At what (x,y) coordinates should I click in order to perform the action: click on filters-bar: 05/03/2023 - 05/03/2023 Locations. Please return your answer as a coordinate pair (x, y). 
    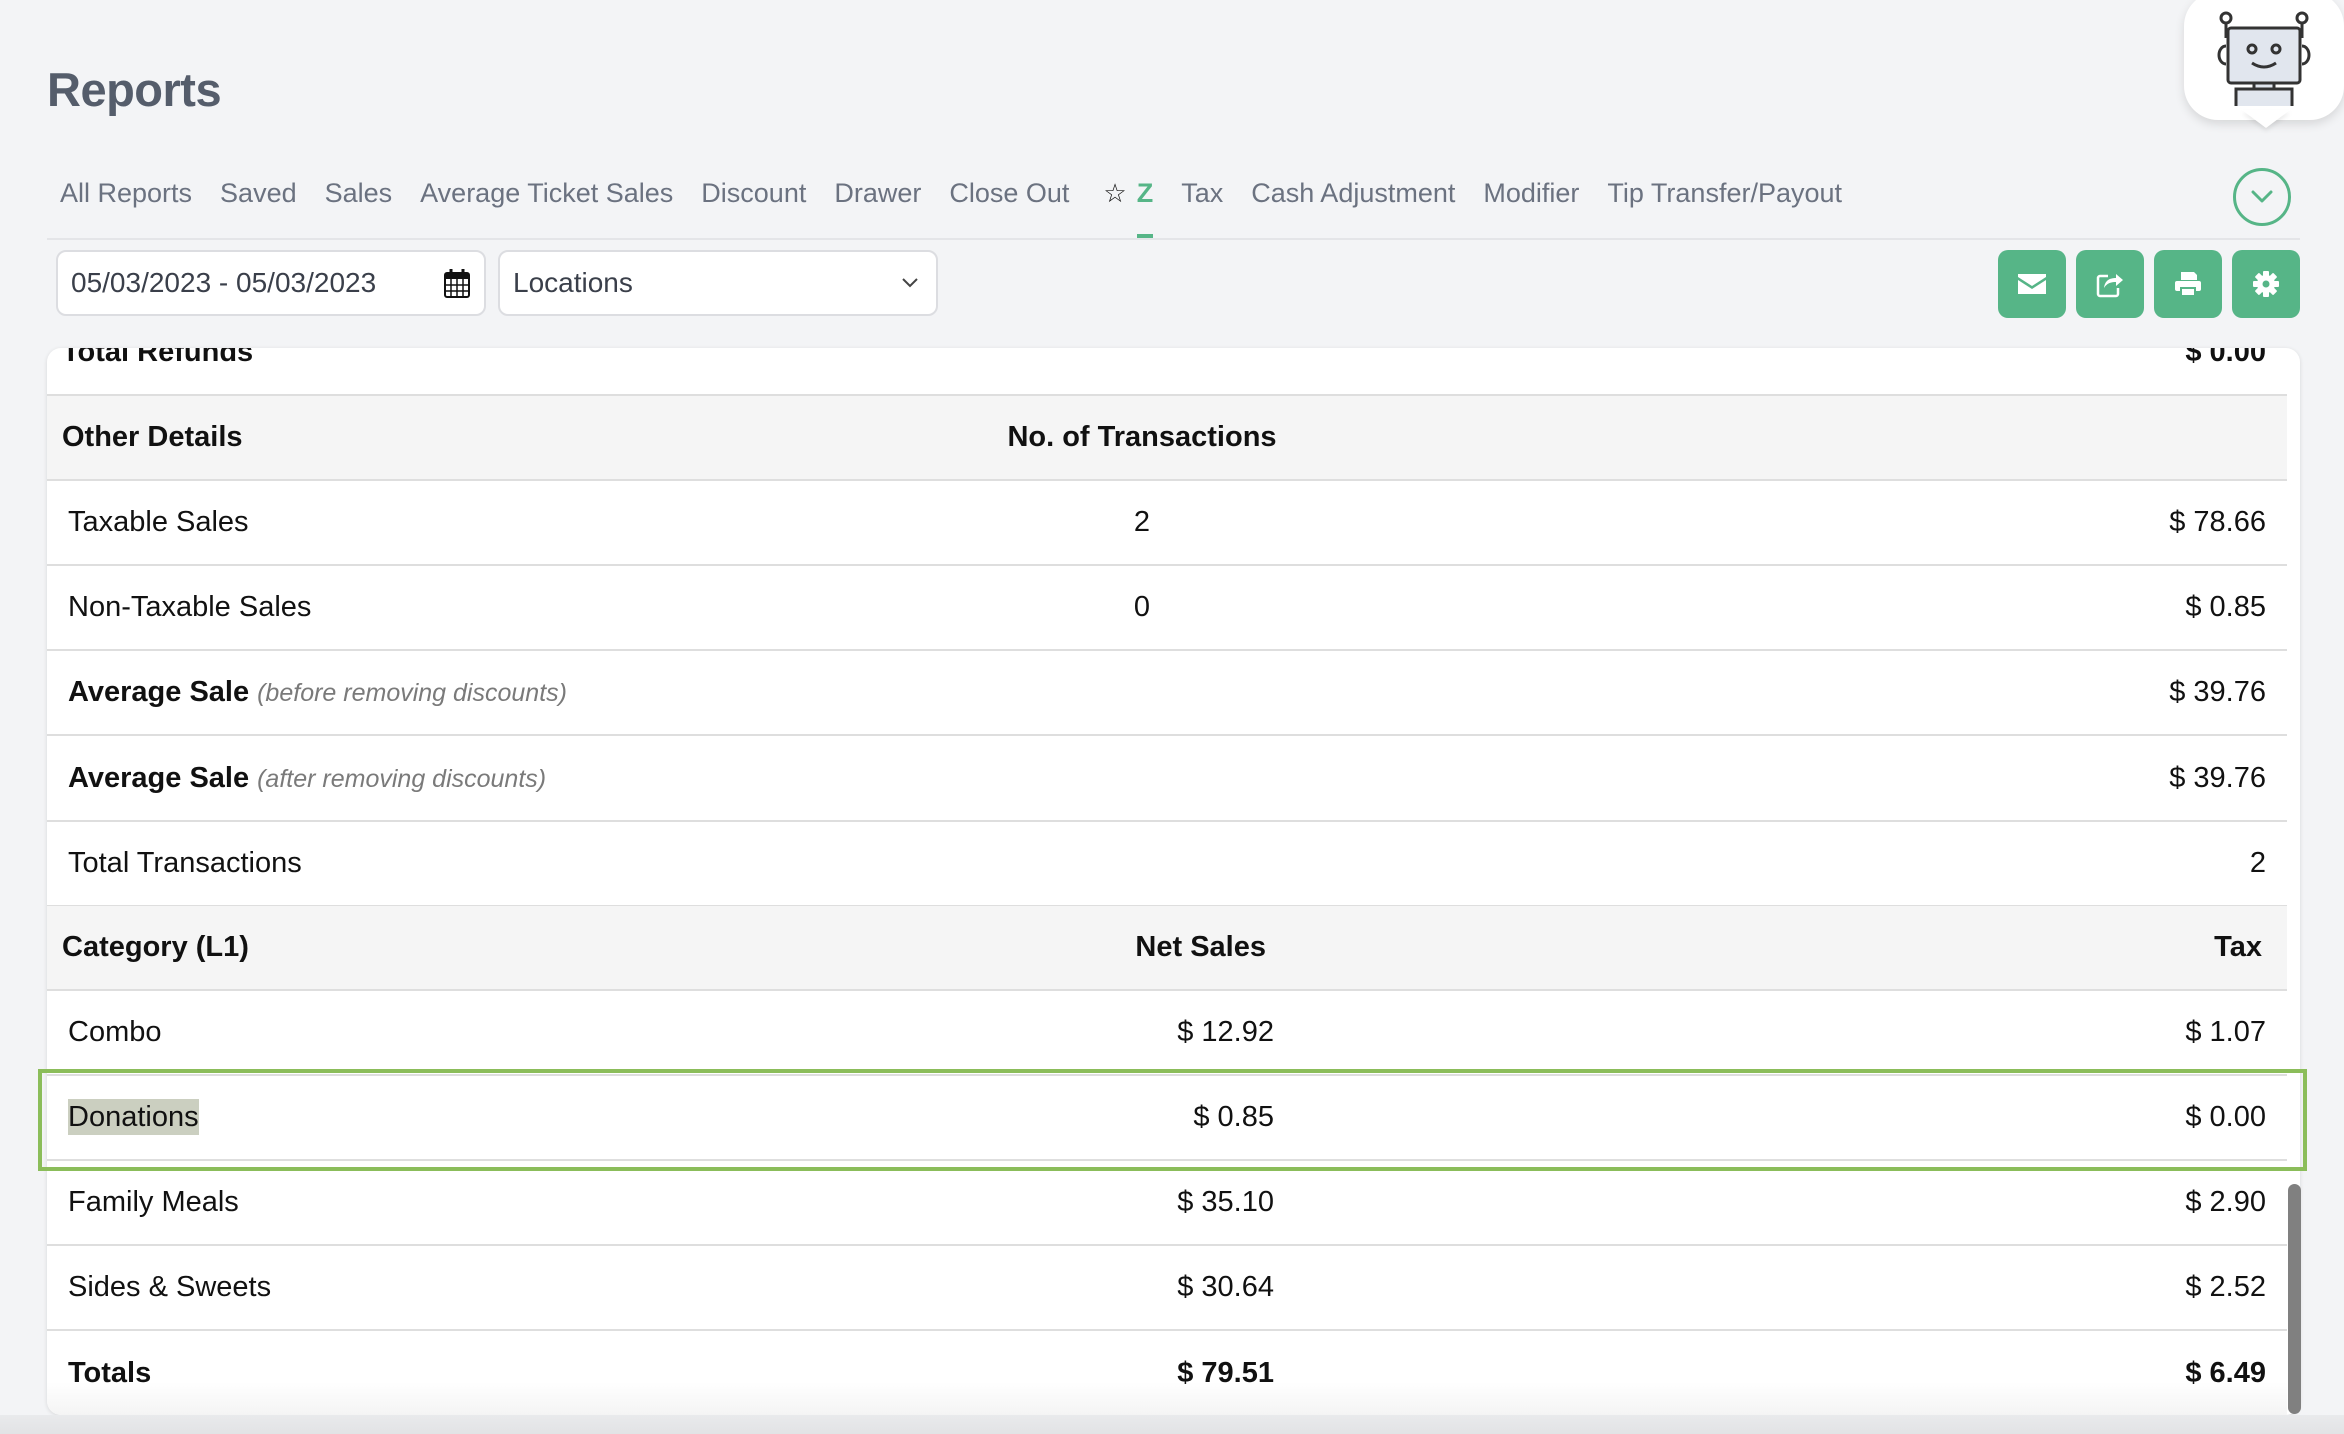
    Looking at the image, I should click on (497, 283).